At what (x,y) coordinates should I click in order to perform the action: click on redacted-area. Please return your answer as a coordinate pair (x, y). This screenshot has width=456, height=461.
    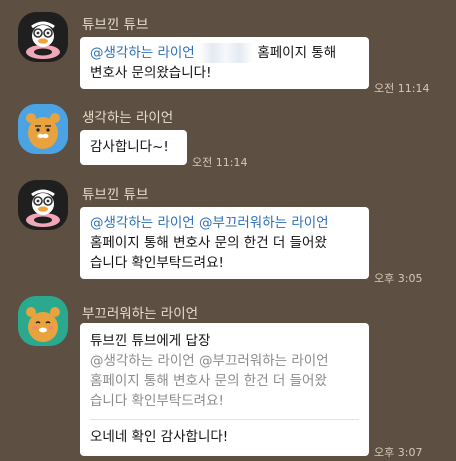
    Looking at the image, I should click on (226, 53).